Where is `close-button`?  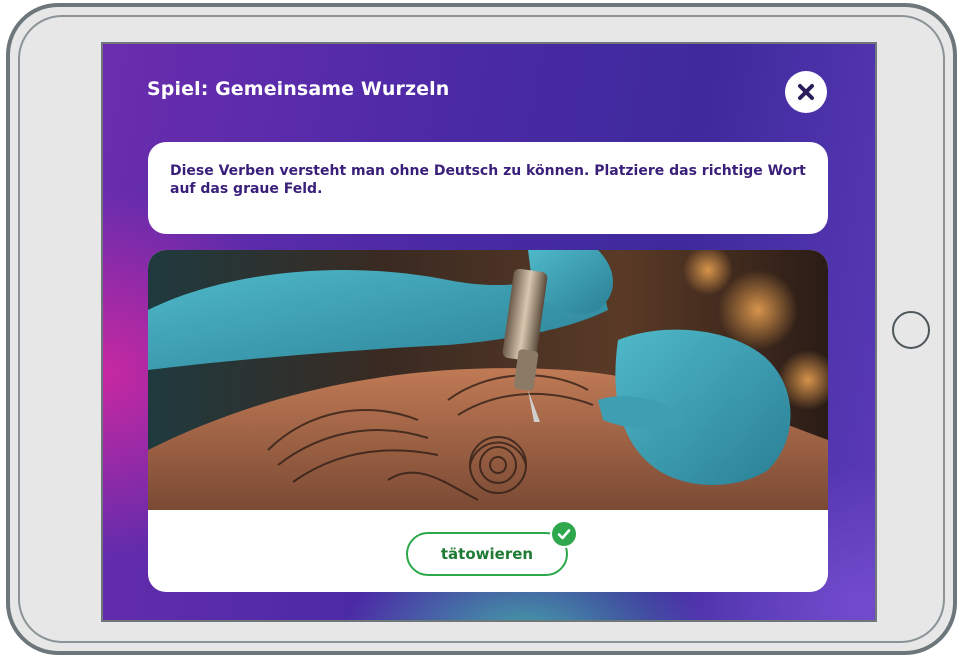 close-button is located at coordinates (806, 92).